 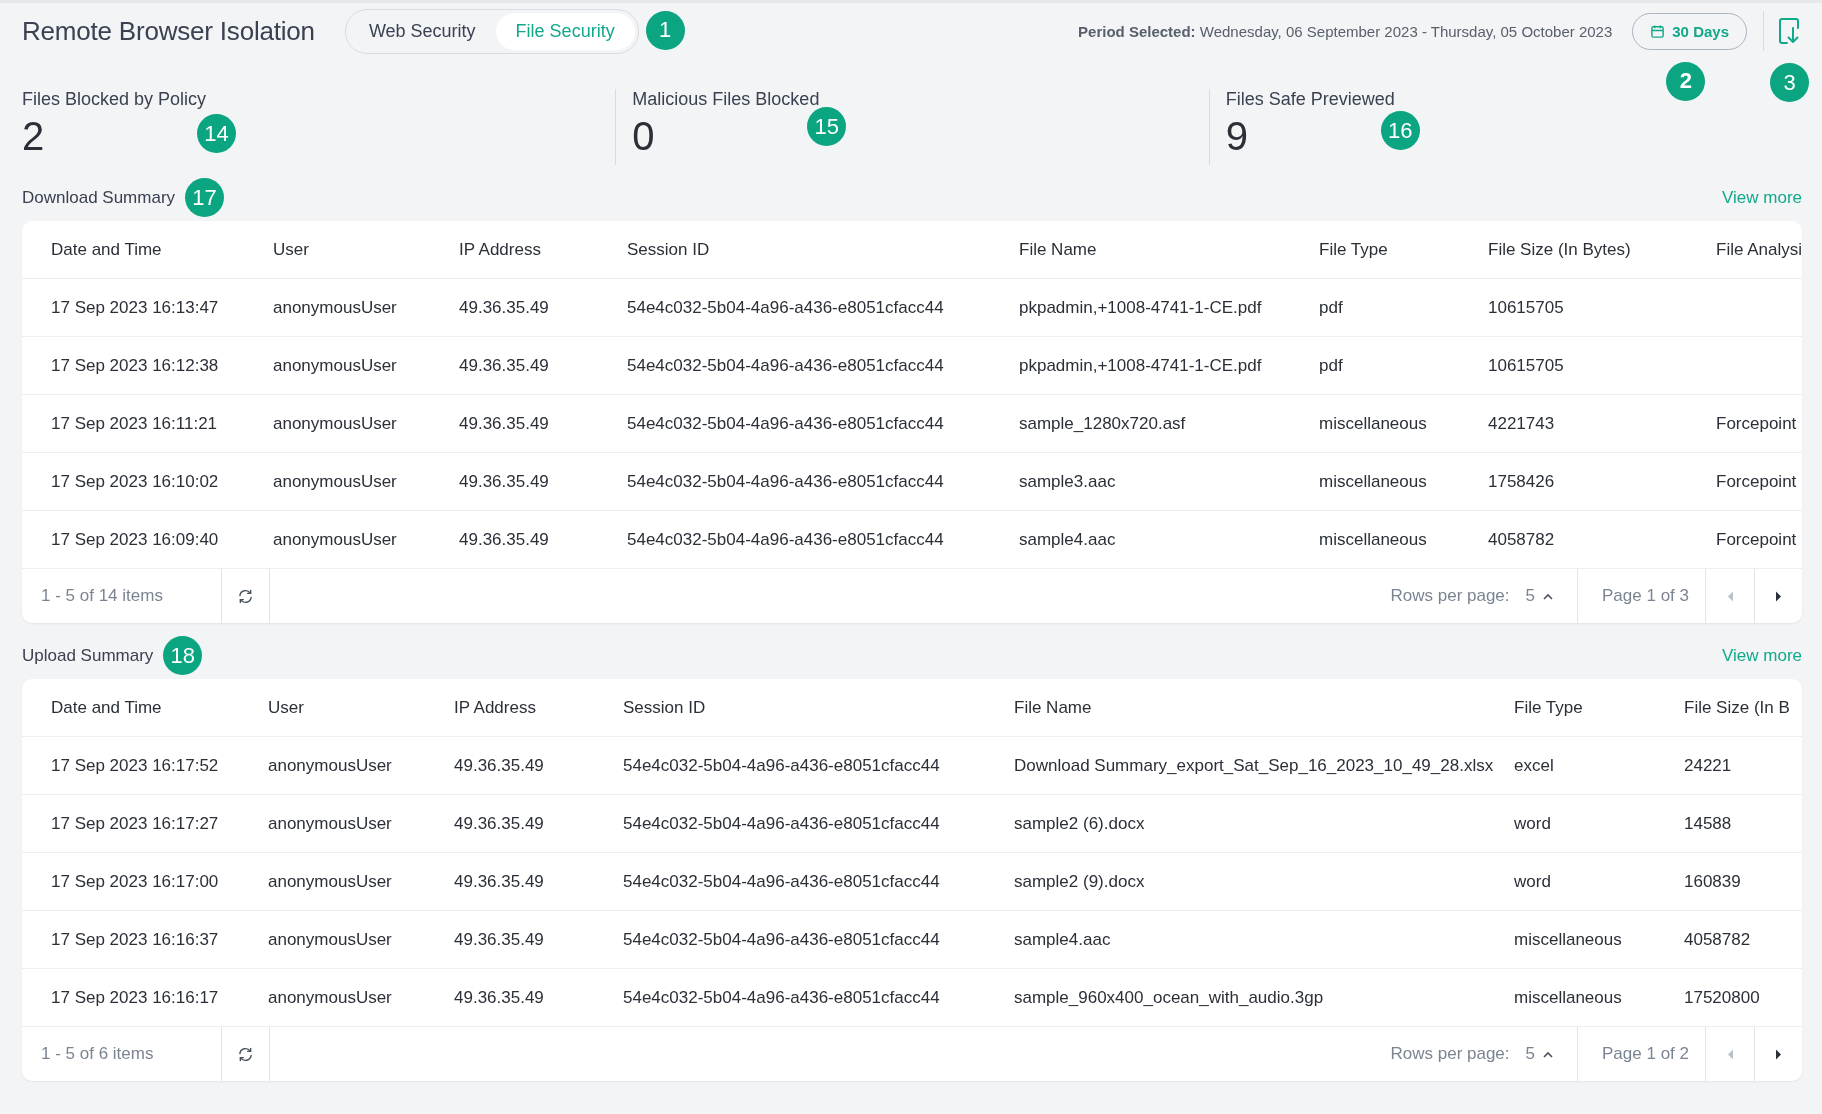 I want to click on step-number: 1, so click(x=665, y=30).